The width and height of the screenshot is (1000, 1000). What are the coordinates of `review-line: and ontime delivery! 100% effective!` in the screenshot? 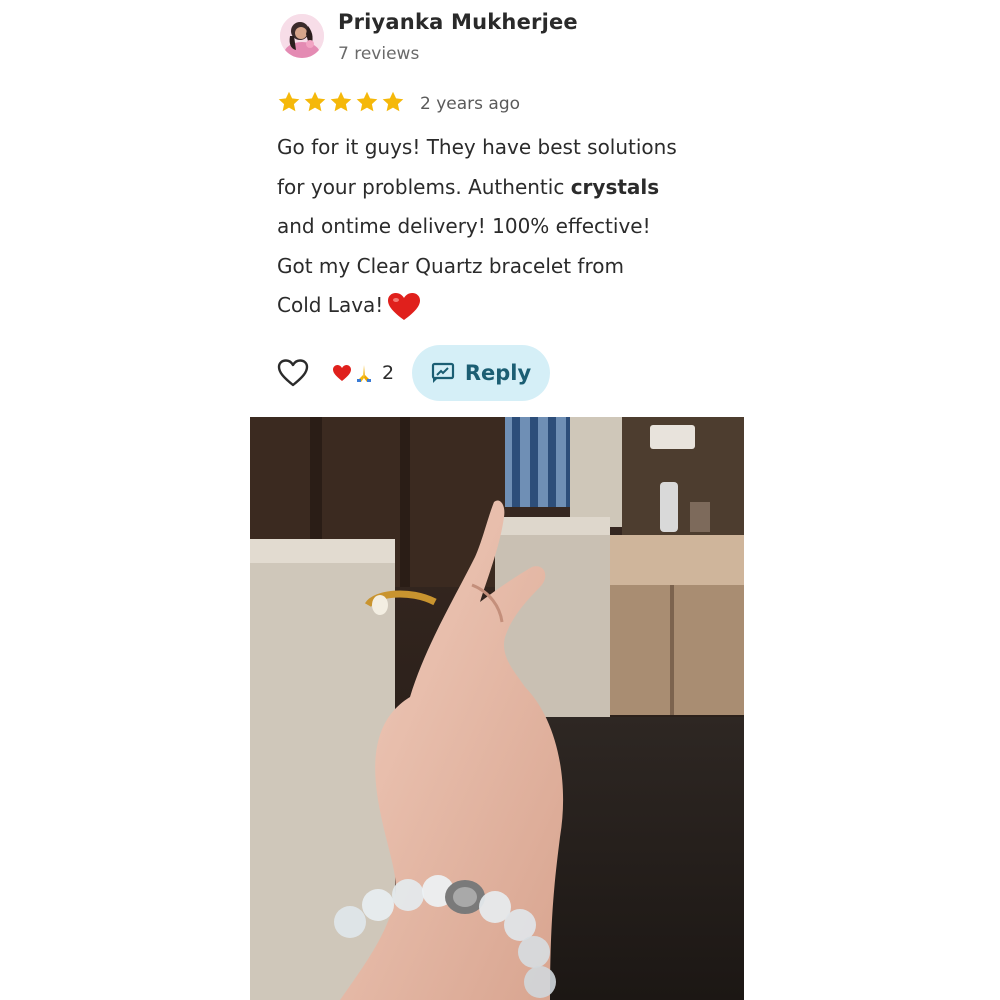 It's located at (464, 226).